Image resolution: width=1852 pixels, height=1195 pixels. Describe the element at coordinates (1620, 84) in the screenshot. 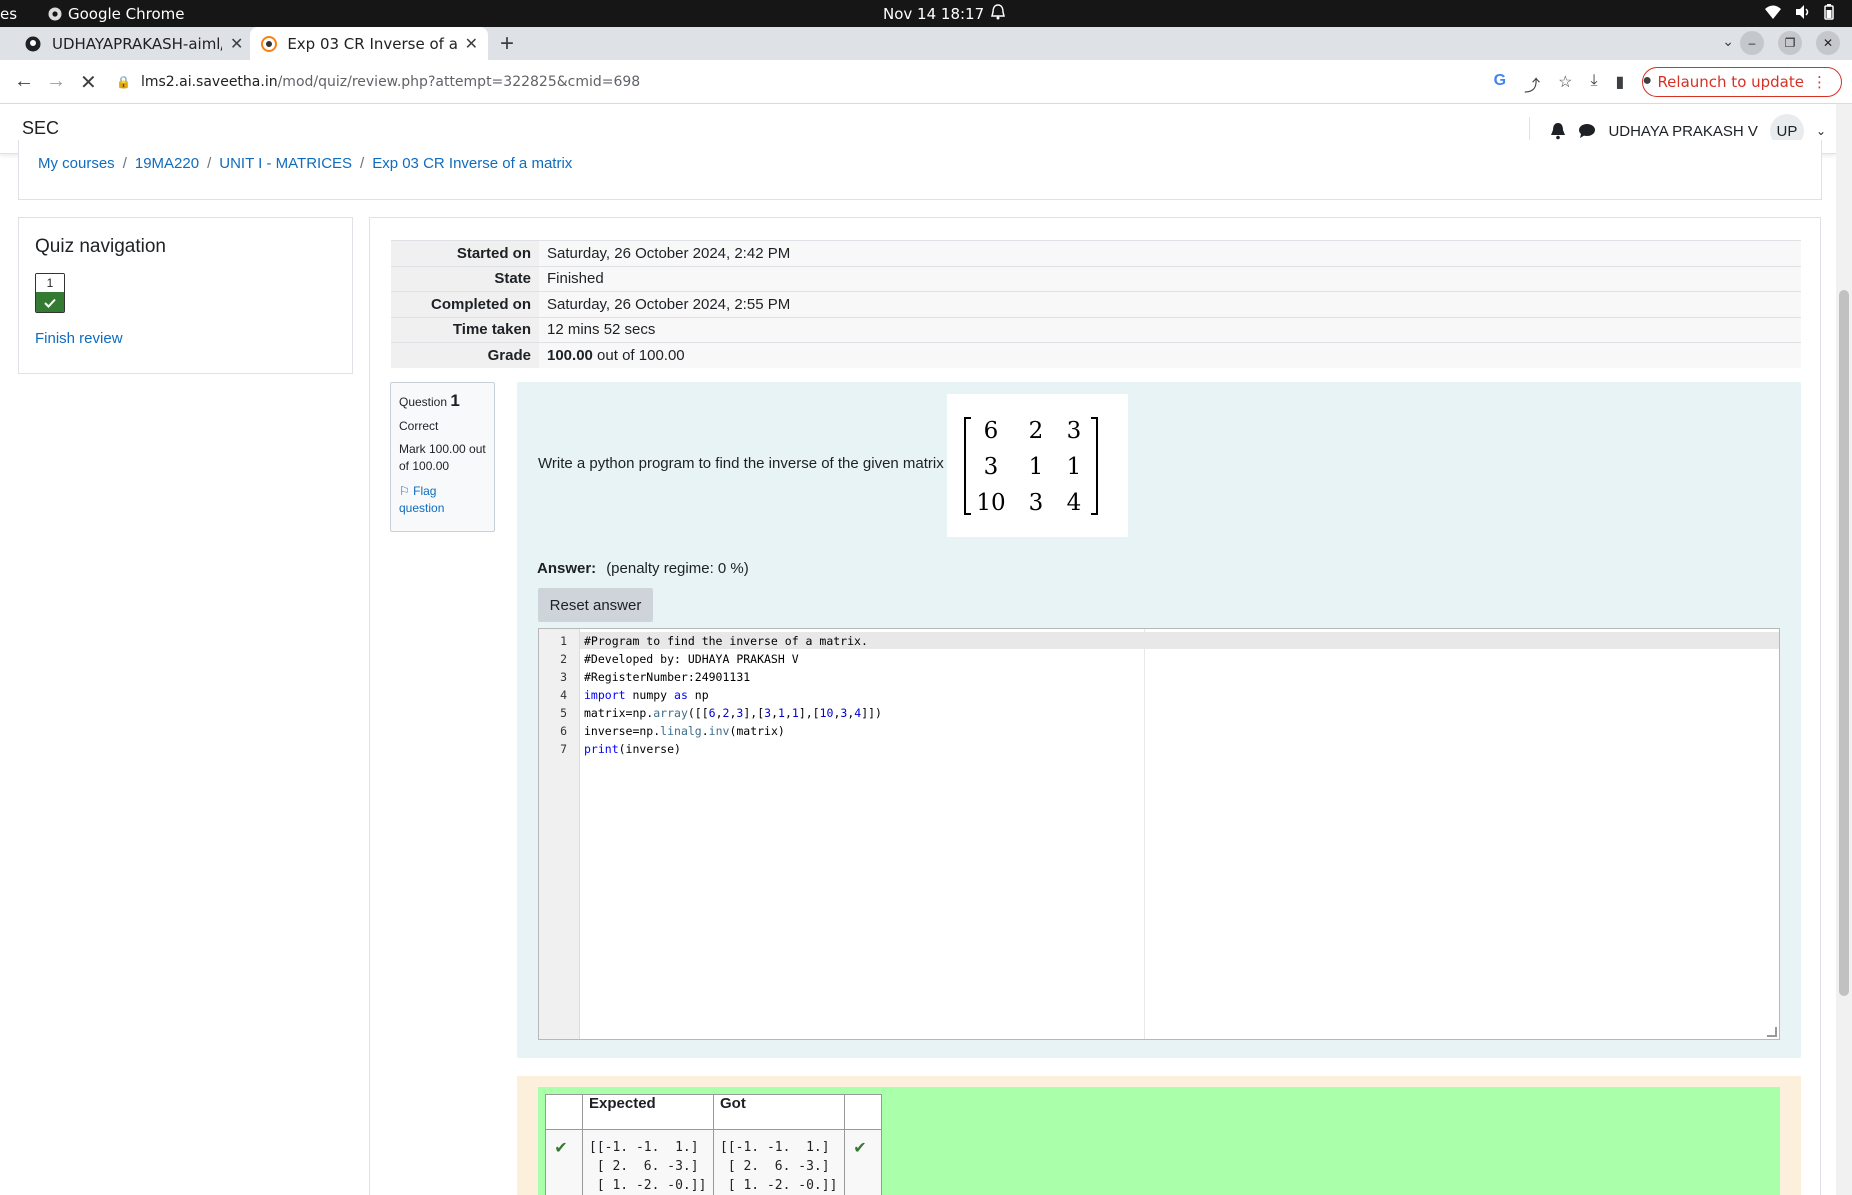

I see `side-panel-icon: ▮` at that location.